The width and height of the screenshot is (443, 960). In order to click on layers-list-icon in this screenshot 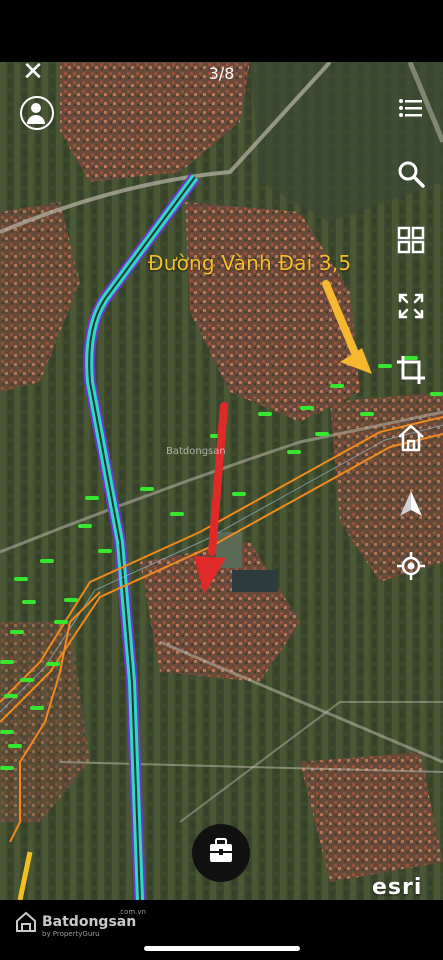, I will do `click(411, 108)`.